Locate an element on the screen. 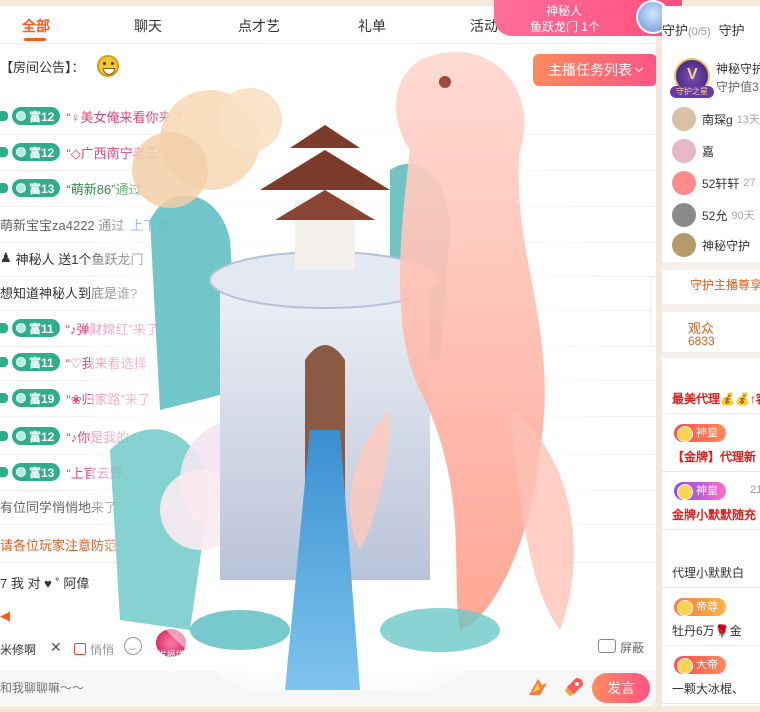 Image resolution: width=760 pixels, height=712 pixels. block-icon is located at coordinates (607, 646).